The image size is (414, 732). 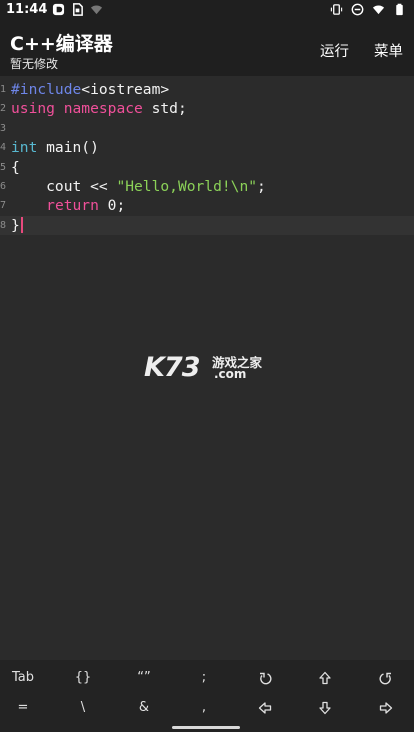 What do you see at coordinates (204, 708) in the screenshot?
I see `symbol-key: ,` at bounding box center [204, 708].